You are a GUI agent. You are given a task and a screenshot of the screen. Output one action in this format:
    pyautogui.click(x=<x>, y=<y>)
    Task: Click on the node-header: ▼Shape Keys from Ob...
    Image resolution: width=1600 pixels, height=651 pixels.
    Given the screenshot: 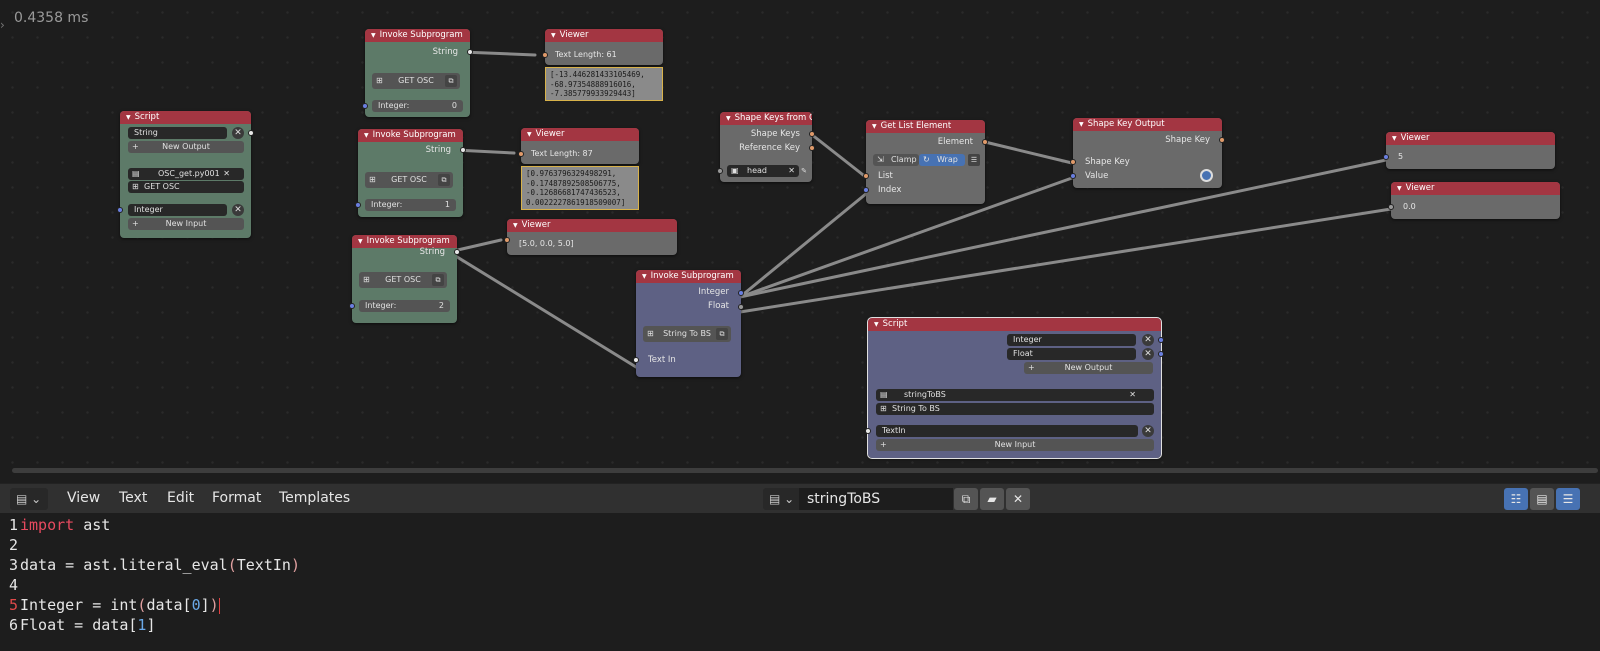 What is the action you would take?
    pyautogui.click(x=766, y=118)
    